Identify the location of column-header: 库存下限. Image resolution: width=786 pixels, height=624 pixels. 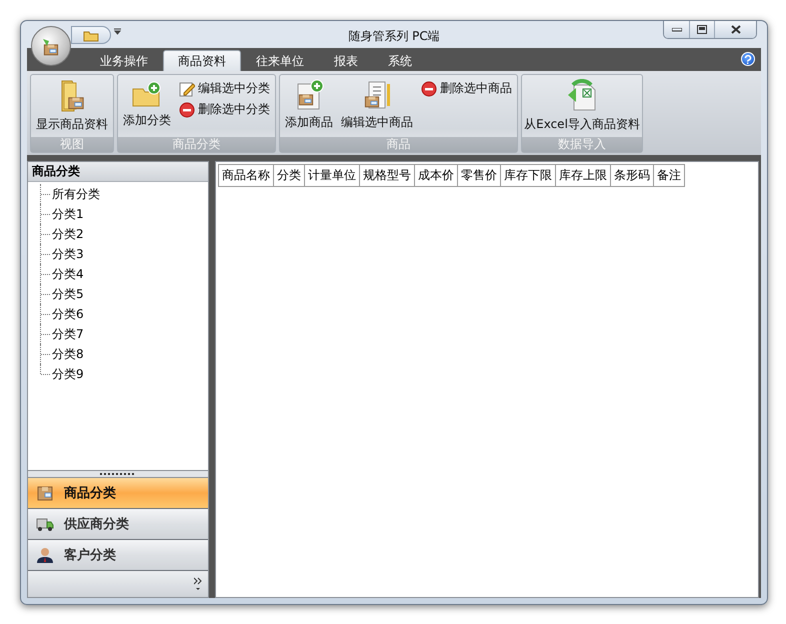
(528, 175).